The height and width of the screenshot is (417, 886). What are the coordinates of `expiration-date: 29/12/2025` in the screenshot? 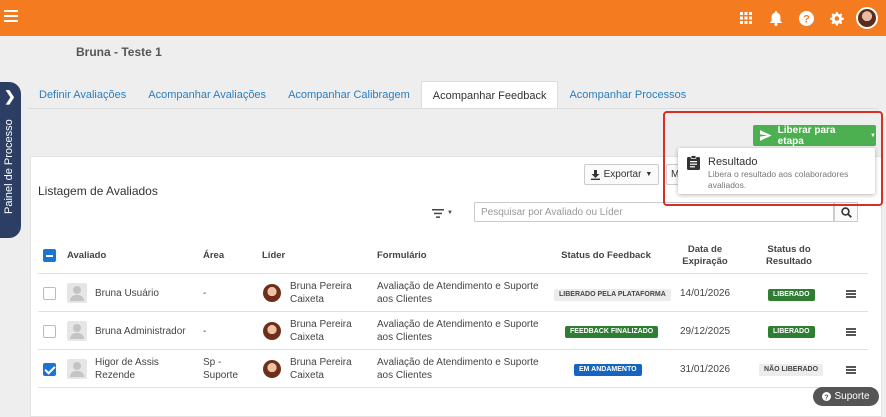 It's located at (705, 331).